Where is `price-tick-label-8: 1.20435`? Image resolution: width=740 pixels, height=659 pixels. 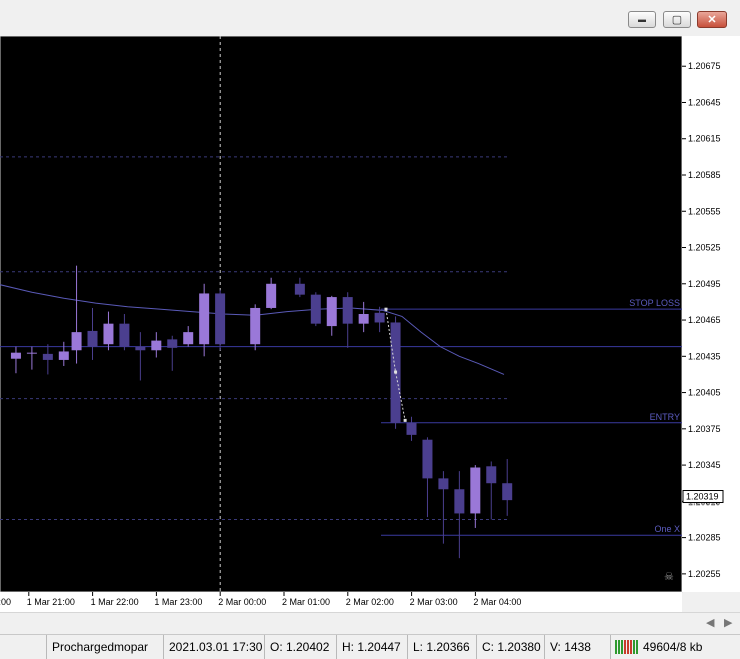
price-tick-label-8: 1.20435 is located at coordinates (704, 356).